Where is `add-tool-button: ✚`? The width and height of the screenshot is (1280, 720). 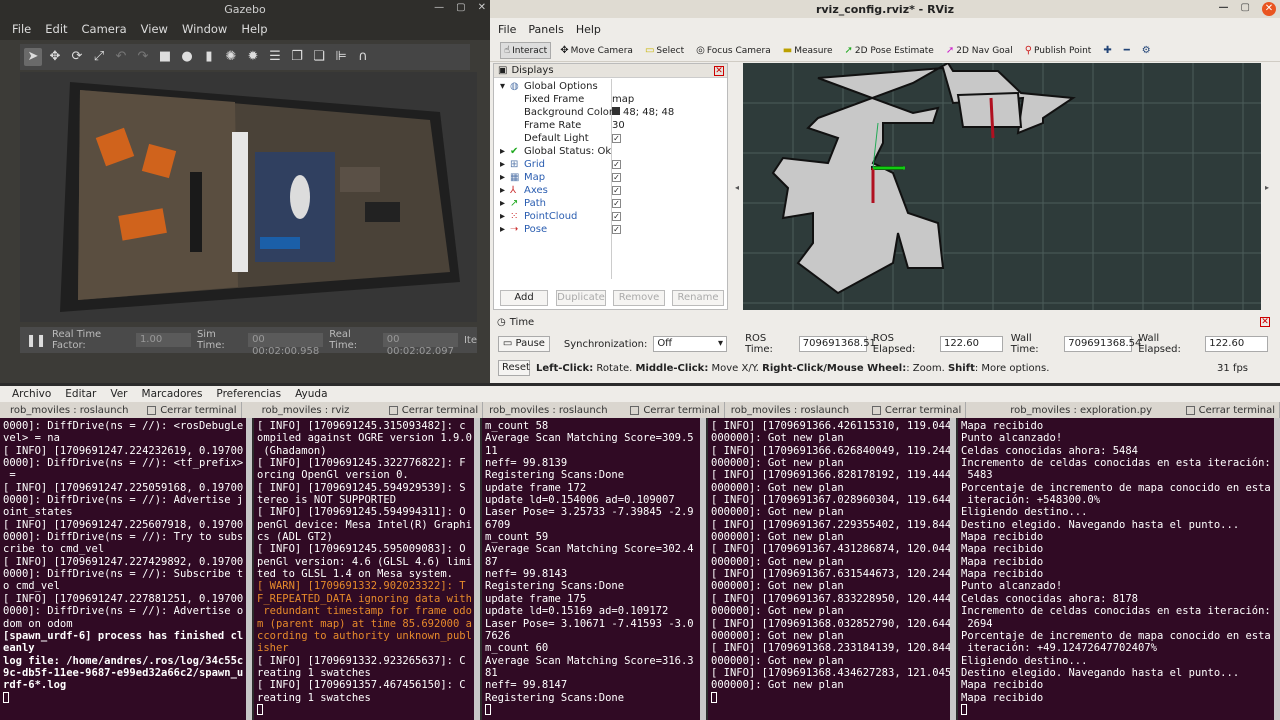 add-tool-button: ✚ is located at coordinates (1107, 50).